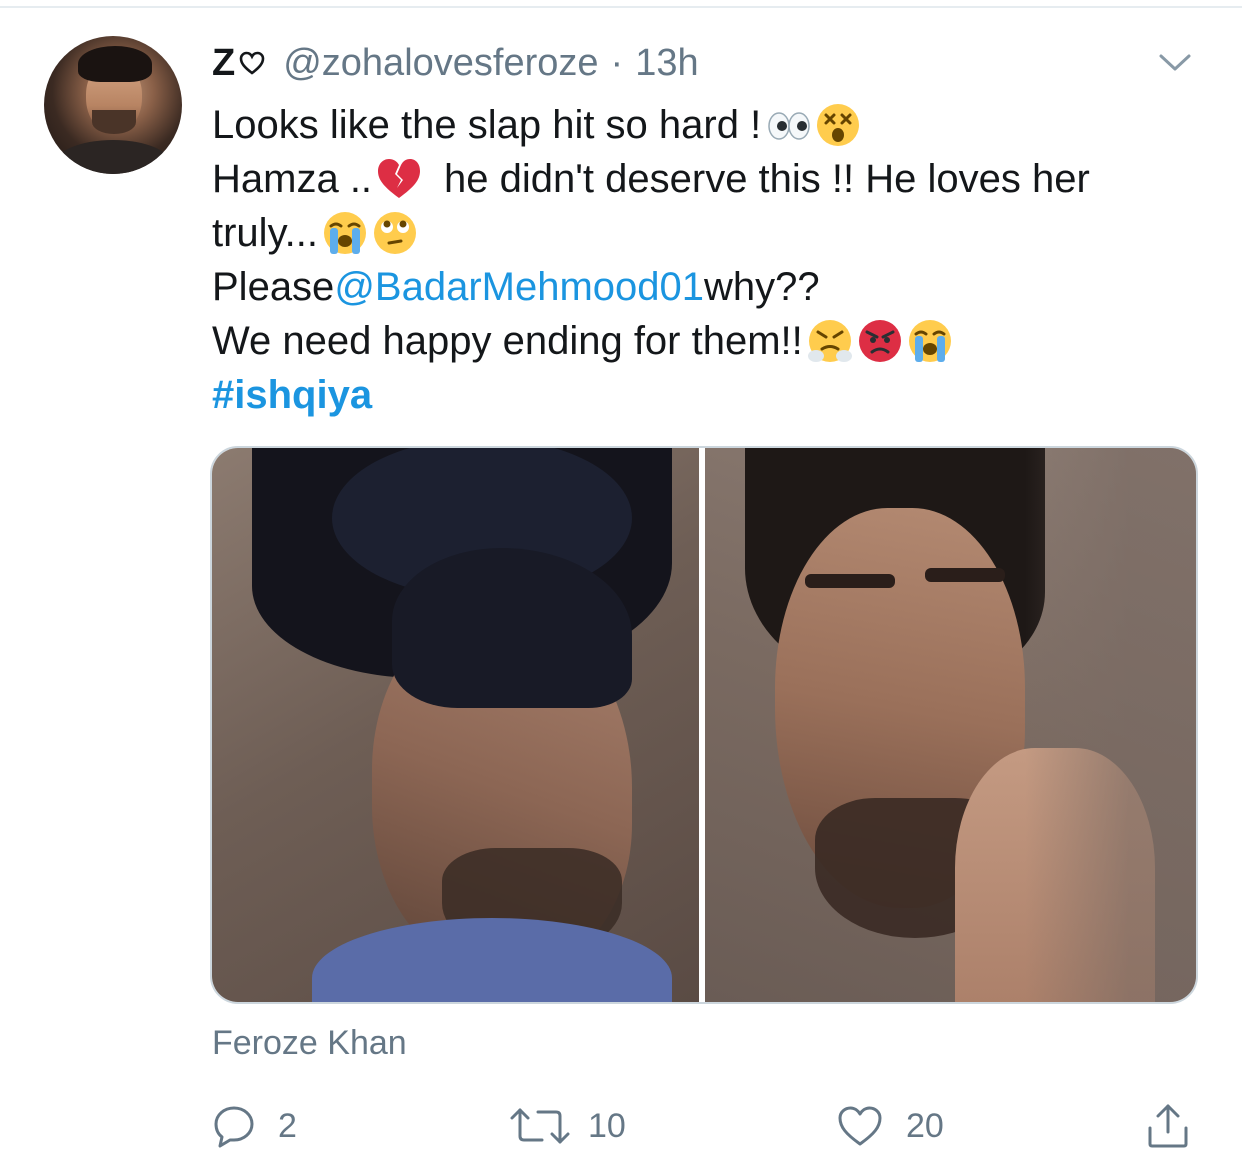 The image size is (1242, 1173). I want to click on tweet-line-5: We need happy ending for them!!, so click(712, 341).